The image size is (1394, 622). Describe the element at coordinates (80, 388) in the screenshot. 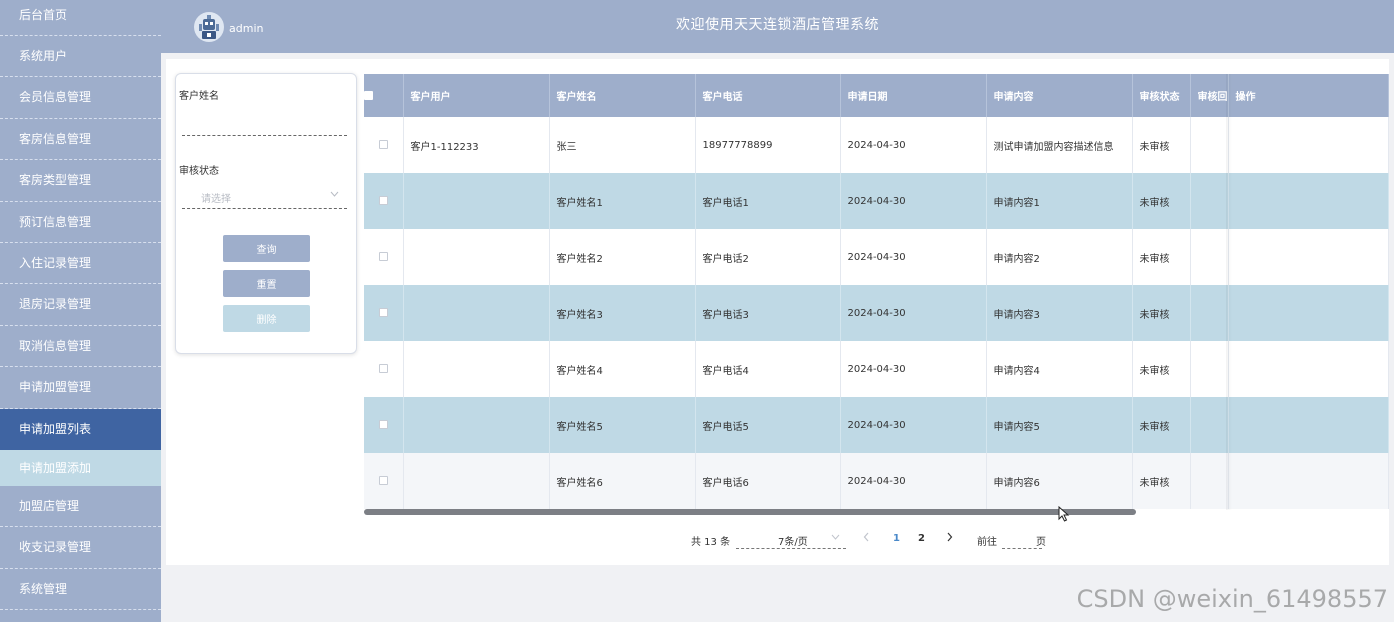

I see `sidebar-item-franchise: 申请加盟管理` at that location.